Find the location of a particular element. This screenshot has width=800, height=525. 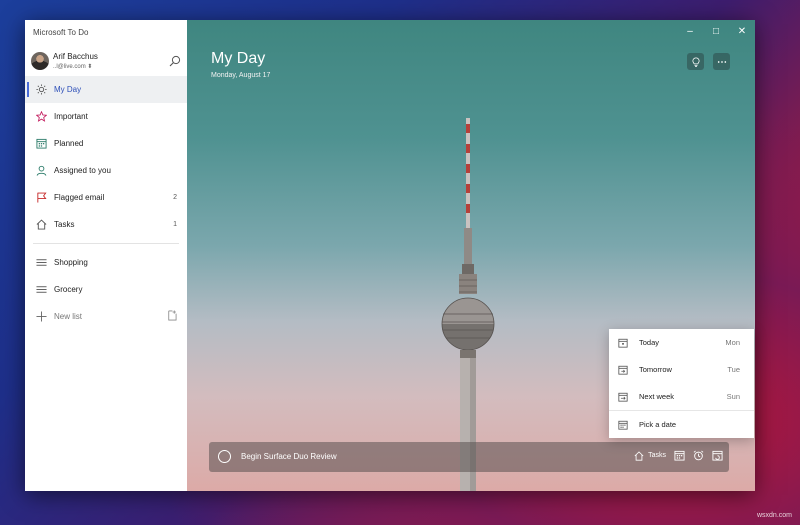

flag-icon is located at coordinates (41, 198).